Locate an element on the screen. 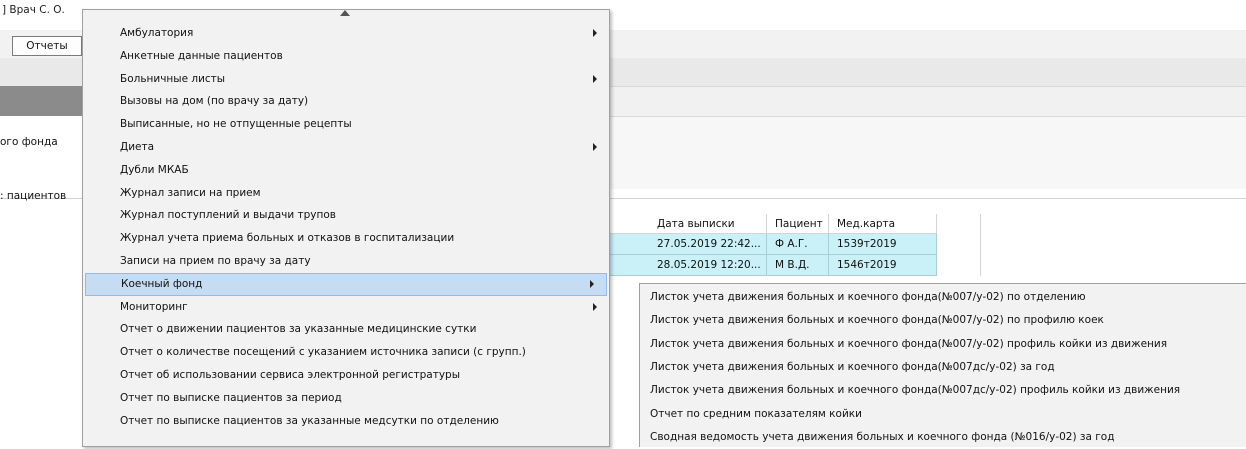 This screenshot has height=449, width=1246. menu-item-label: Дубли МКАБ is located at coordinates (154, 169).